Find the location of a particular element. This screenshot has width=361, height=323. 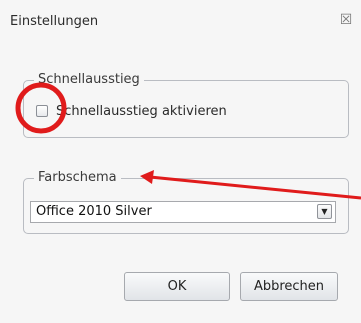

ok-button: OK is located at coordinates (177, 286).